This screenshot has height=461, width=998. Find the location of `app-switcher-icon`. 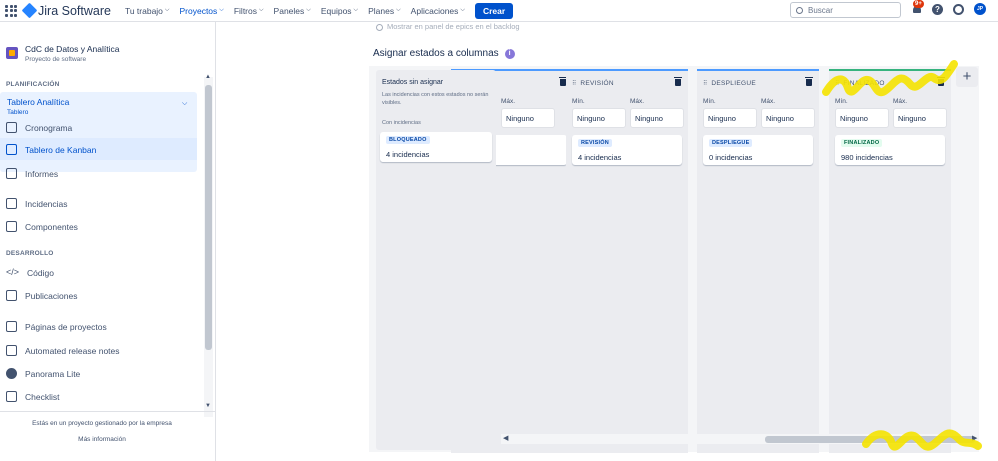

app-switcher-icon is located at coordinates (11, 10).